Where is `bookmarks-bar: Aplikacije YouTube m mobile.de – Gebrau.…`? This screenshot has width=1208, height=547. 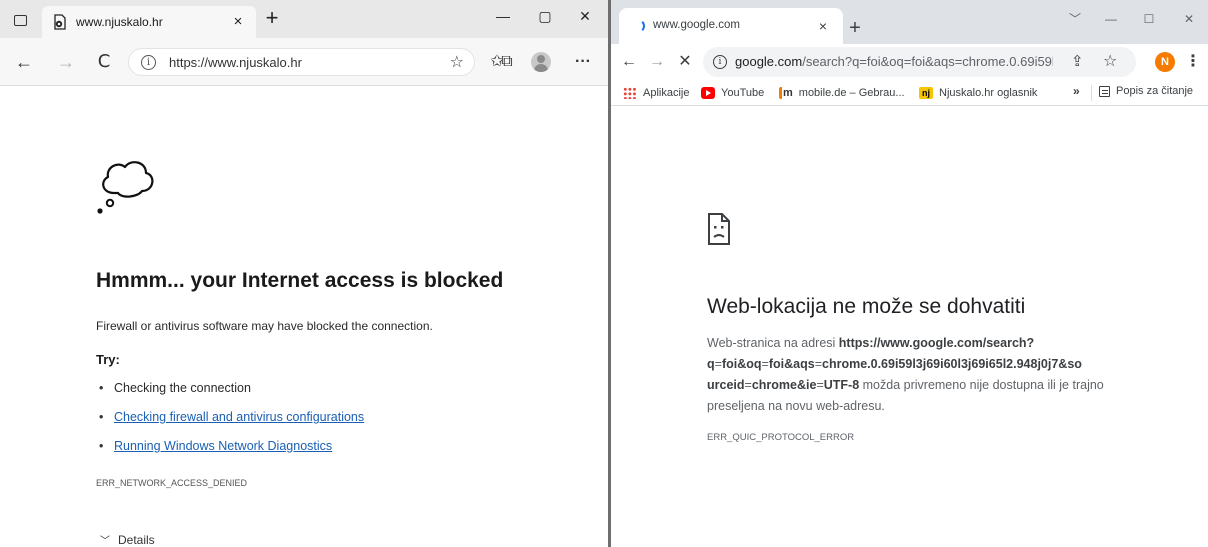 bookmarks-bar: Aplikacije YouTube m mobile.de – Gebrau.… is located at coordinates (909, 93).